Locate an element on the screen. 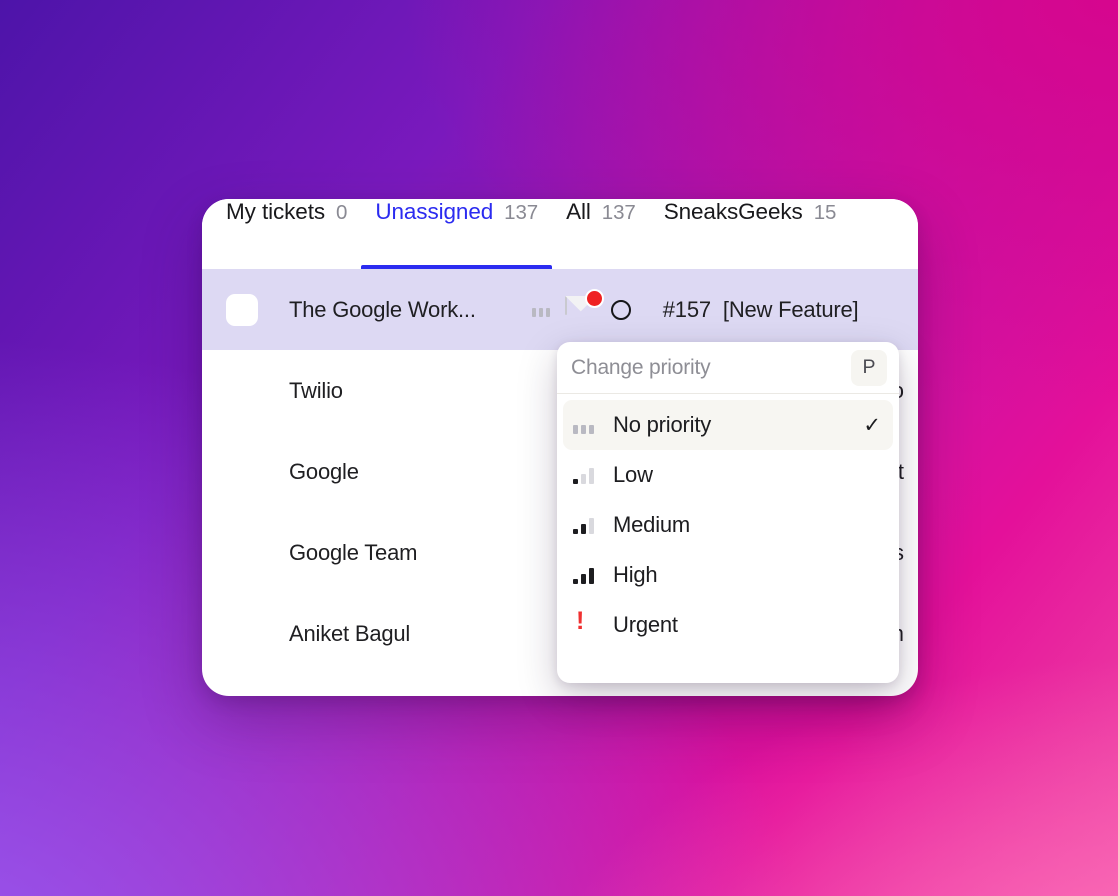 The height and width of the screenshot is (896, 1118). table-row: The Google Work... #157 [New Feature] is located at coordinates (560, 309).